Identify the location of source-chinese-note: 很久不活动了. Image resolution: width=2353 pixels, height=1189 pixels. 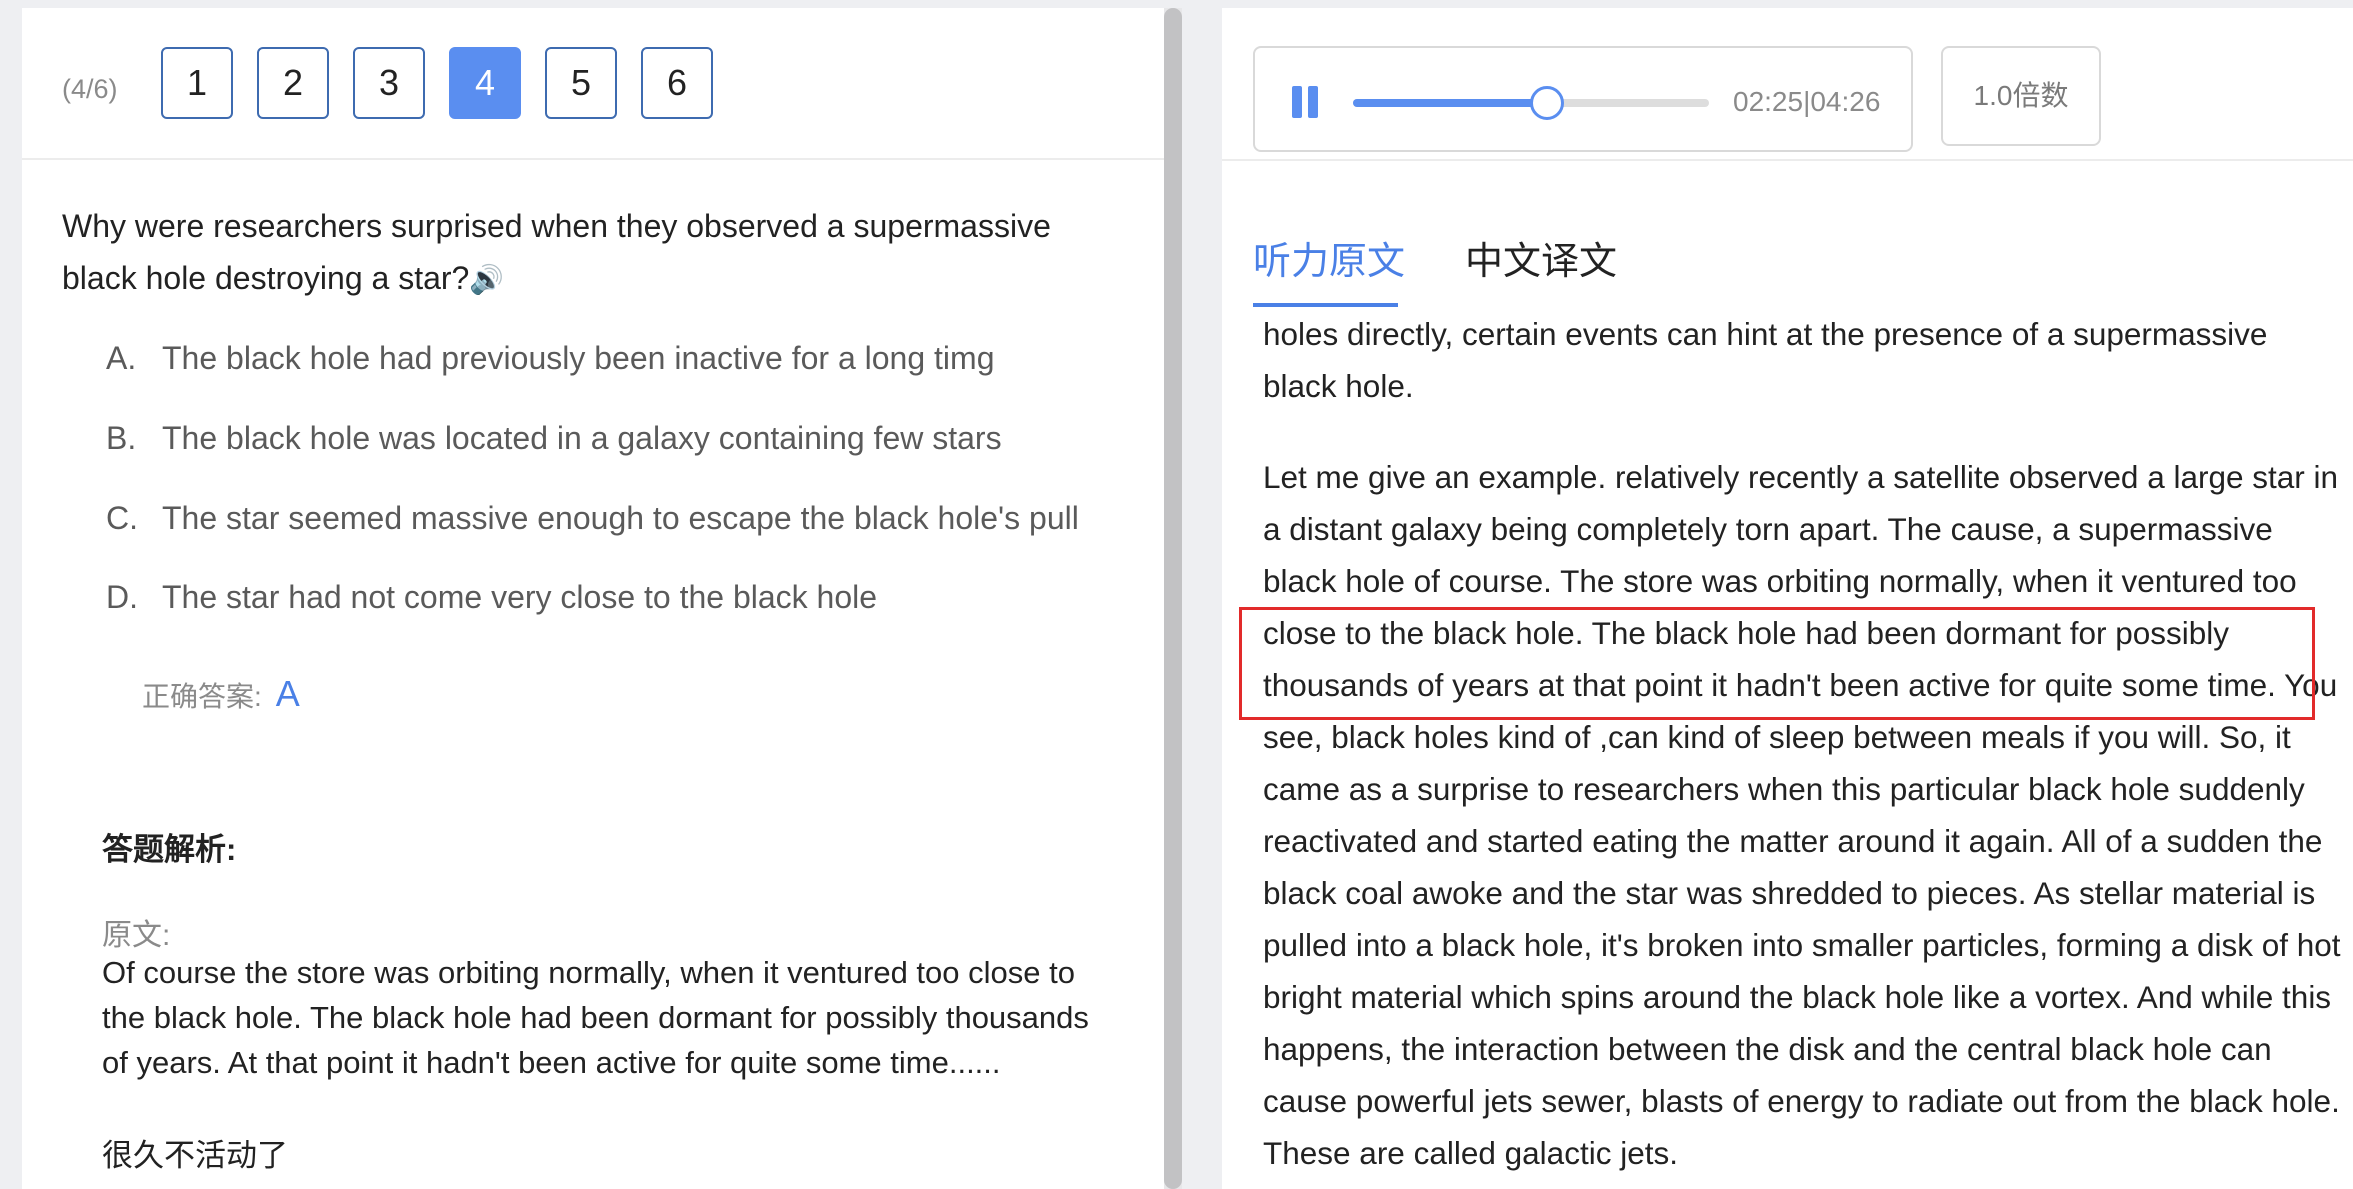
(195, 1155).